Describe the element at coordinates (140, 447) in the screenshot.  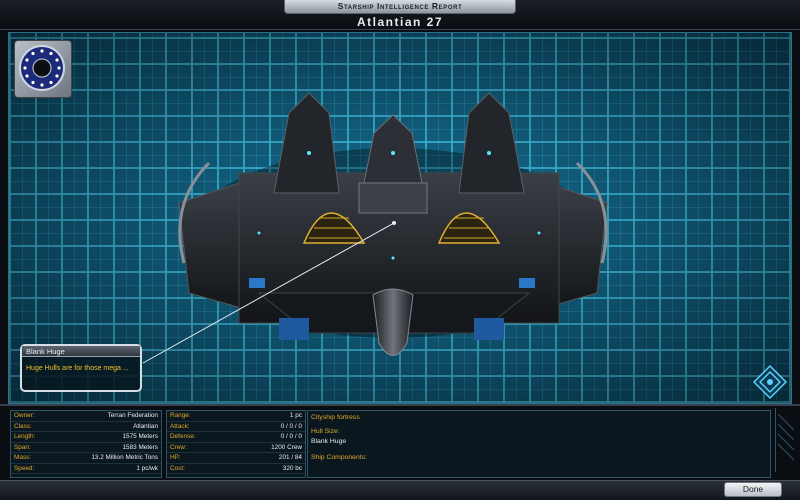
I see `stat-value: 1583 Meters` at that location.